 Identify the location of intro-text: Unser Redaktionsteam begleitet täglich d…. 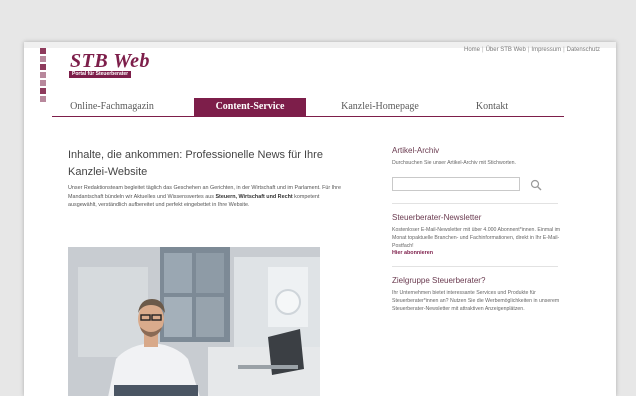
(208, 197).